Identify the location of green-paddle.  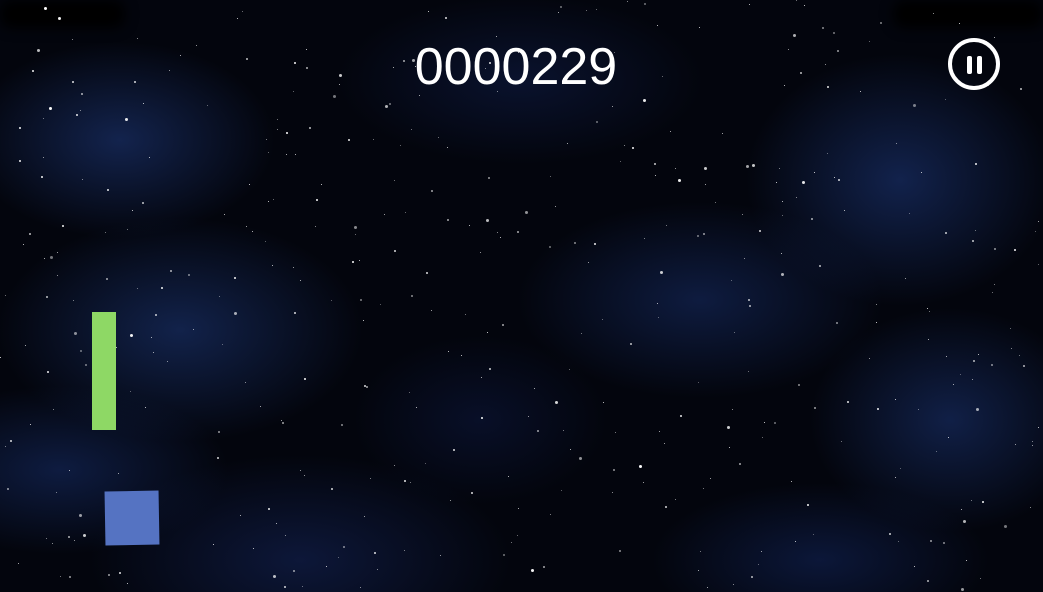
(104, 371).